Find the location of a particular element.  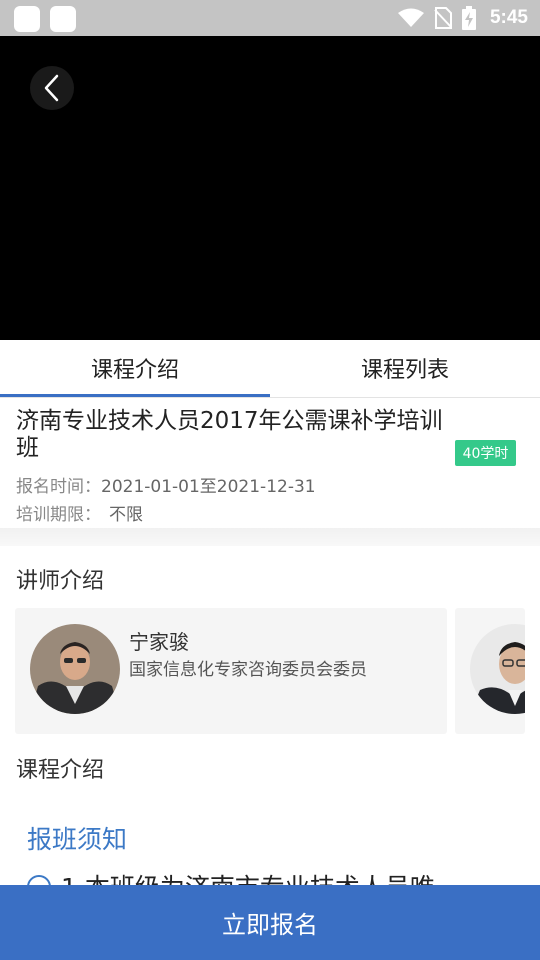

tab-course-intro: 课程介绍 is located at coordinates (135, 368).